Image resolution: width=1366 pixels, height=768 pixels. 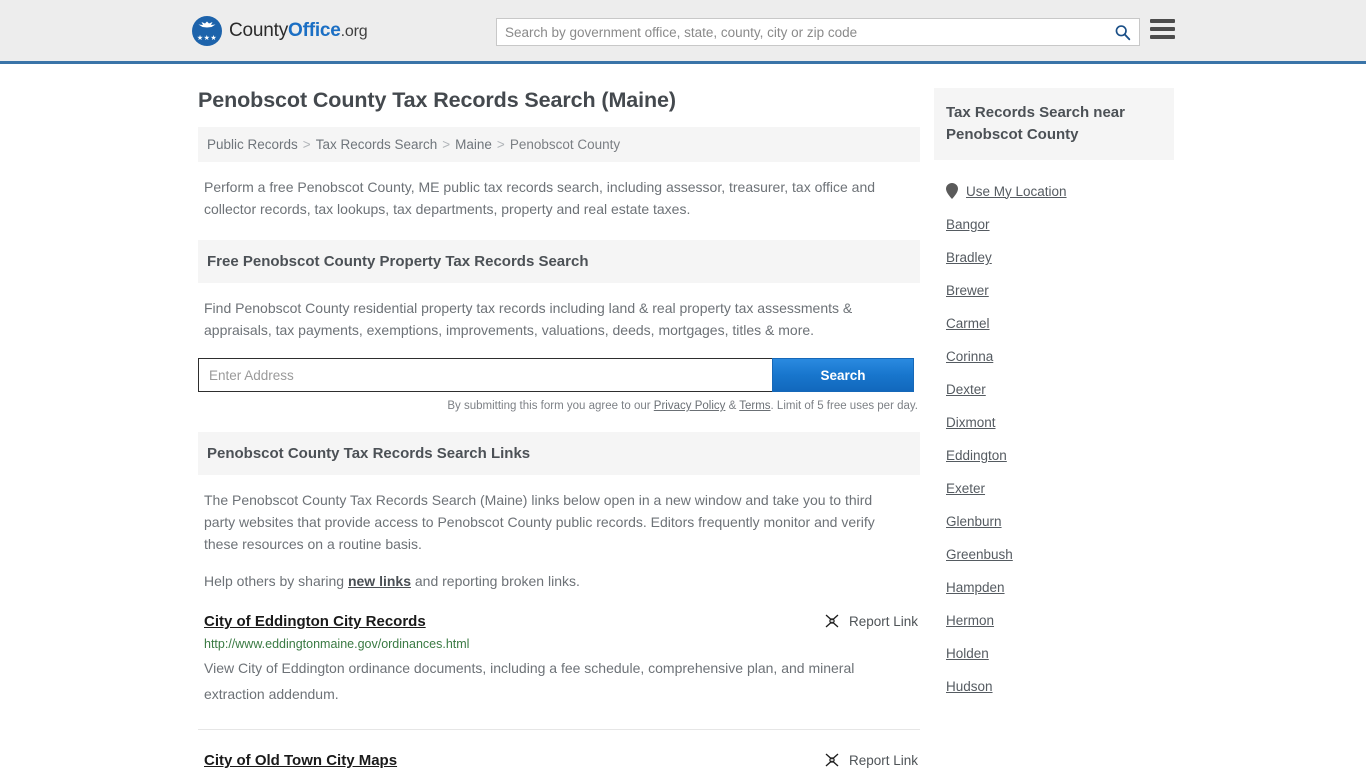 I want to click on logo-text-county: County, so click(x=259, y=30).